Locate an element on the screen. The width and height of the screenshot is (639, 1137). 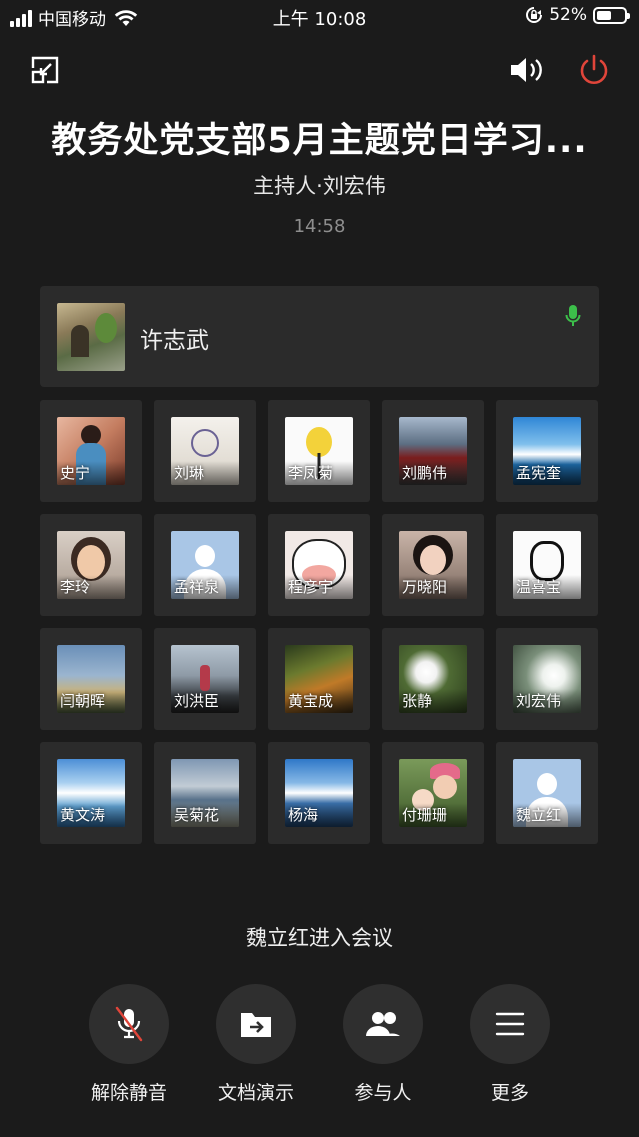
participant-name: 刘洪臣 is located at coordinates (197, 701).